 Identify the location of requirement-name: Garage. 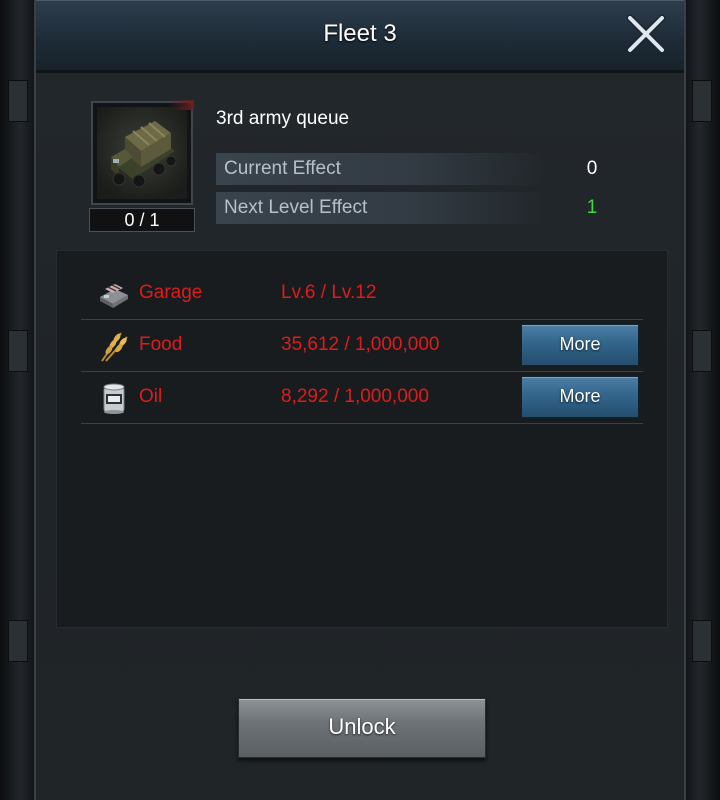
(171, 292).